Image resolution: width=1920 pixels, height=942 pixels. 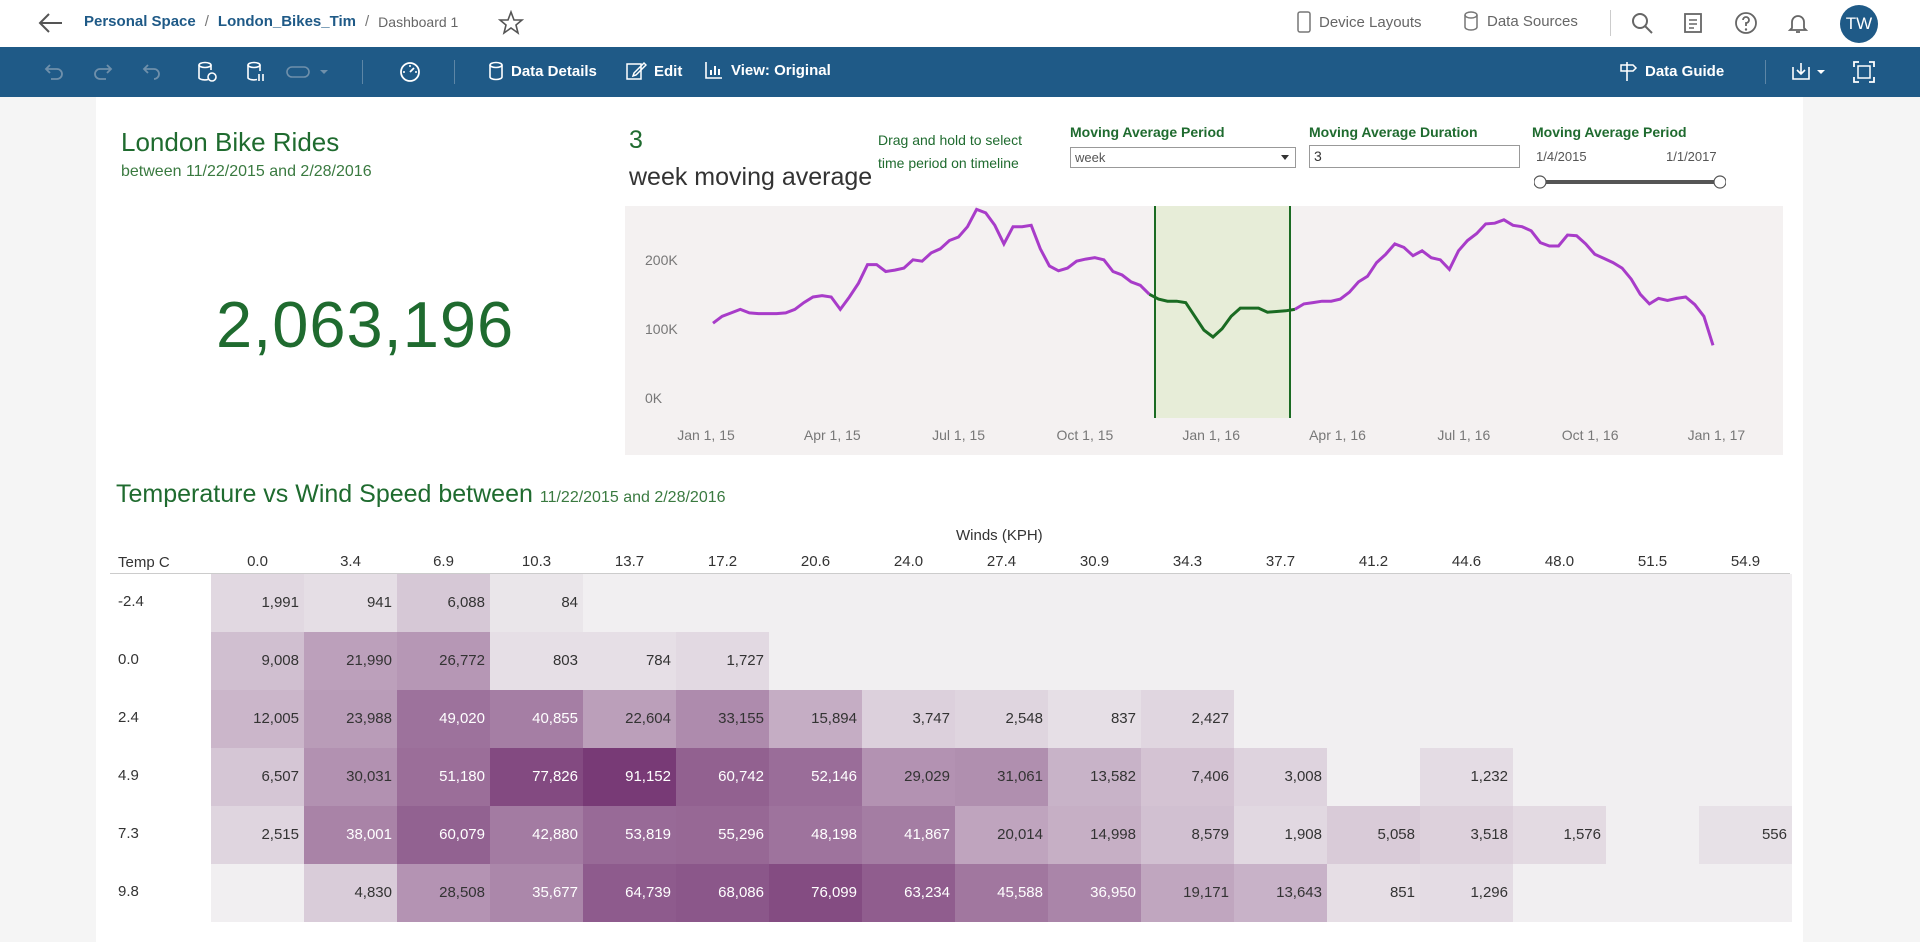 What do you see at coordinates (350, 719) in the screenshot?
I see `heatmap-cell: 23,988` at bounding box center [350, 719].